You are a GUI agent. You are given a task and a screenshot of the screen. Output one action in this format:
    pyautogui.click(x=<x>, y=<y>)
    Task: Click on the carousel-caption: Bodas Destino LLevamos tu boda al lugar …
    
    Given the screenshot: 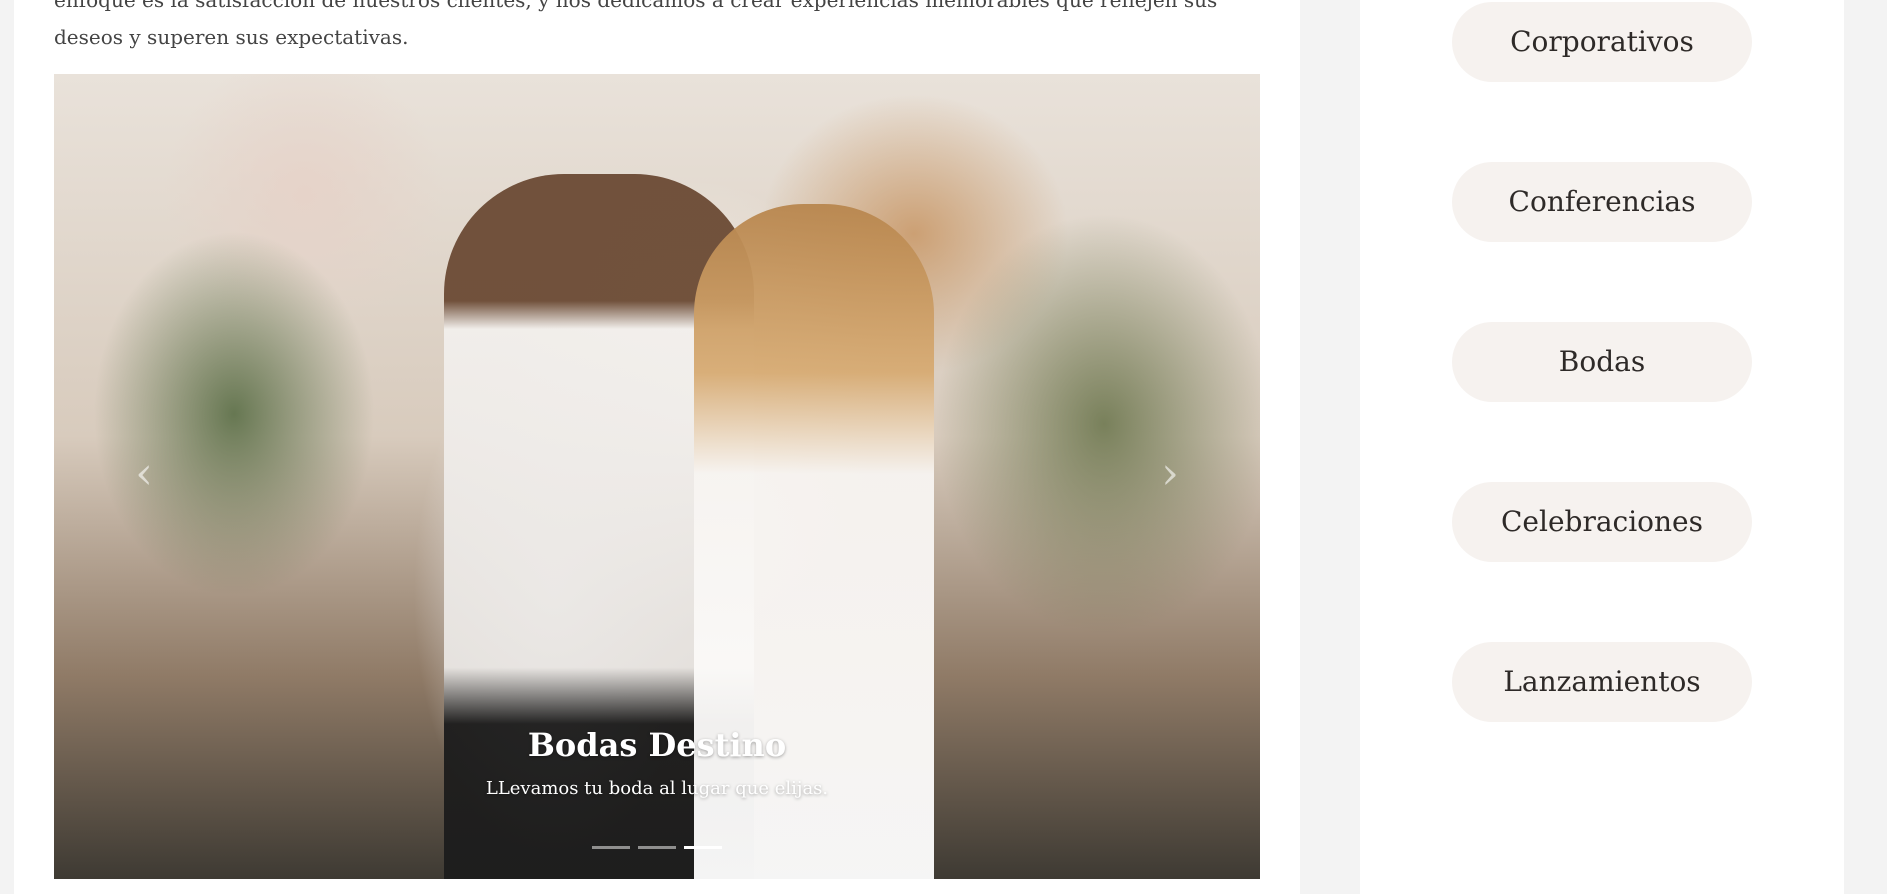 What is the action you would take?
    pyautogui.click(x=657, y=763)
    